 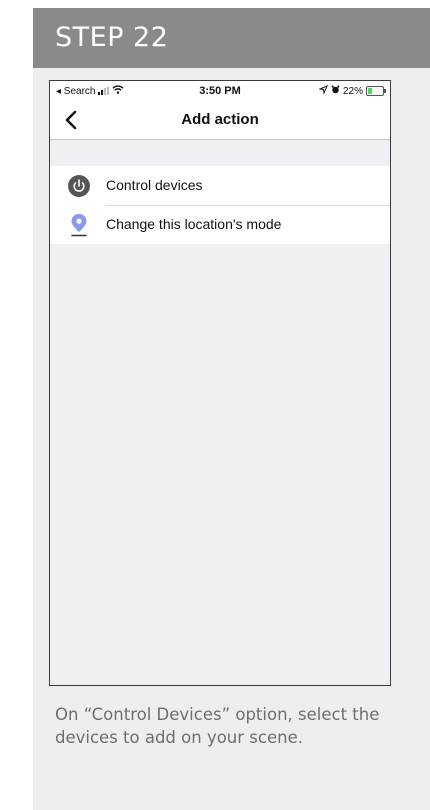 I want to click on step-title: STEP 22, so click(x=112, y=37).